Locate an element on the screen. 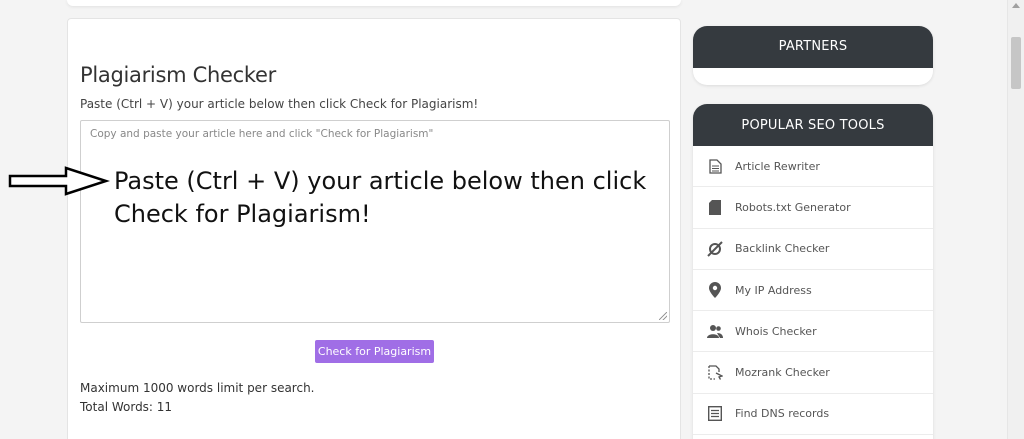  tool-item-whois-checker: Whois Checker is located at coordinates (813, 332).